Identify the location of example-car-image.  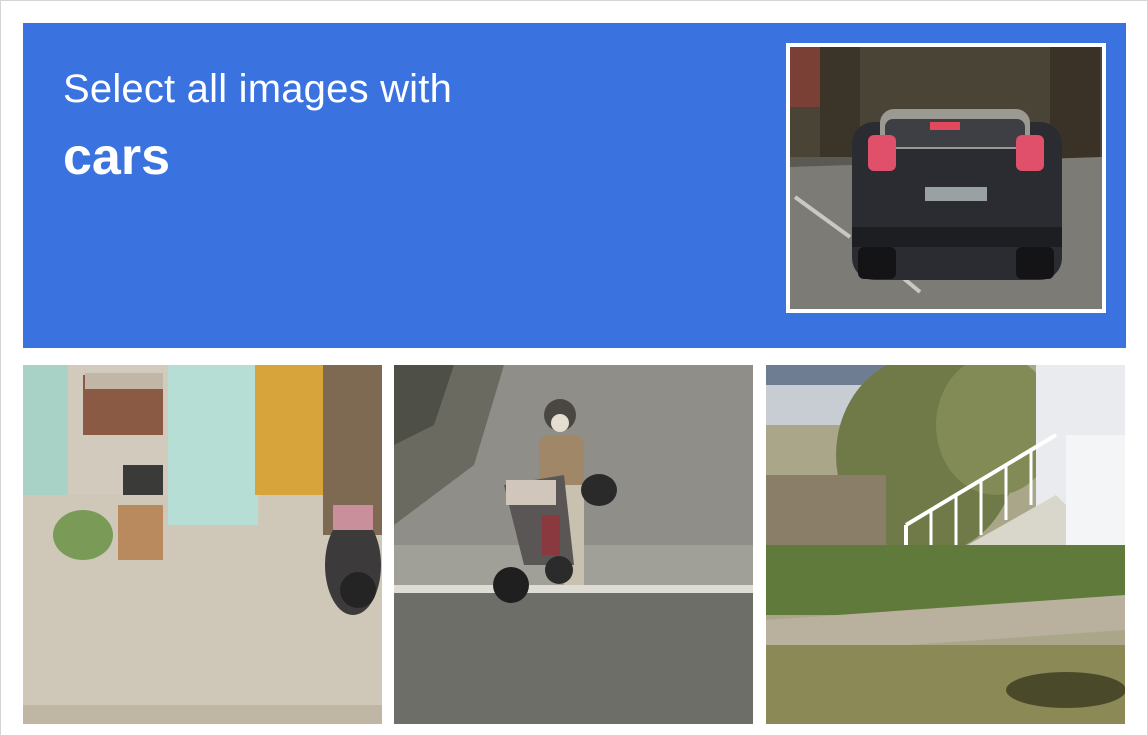
(946, 178).